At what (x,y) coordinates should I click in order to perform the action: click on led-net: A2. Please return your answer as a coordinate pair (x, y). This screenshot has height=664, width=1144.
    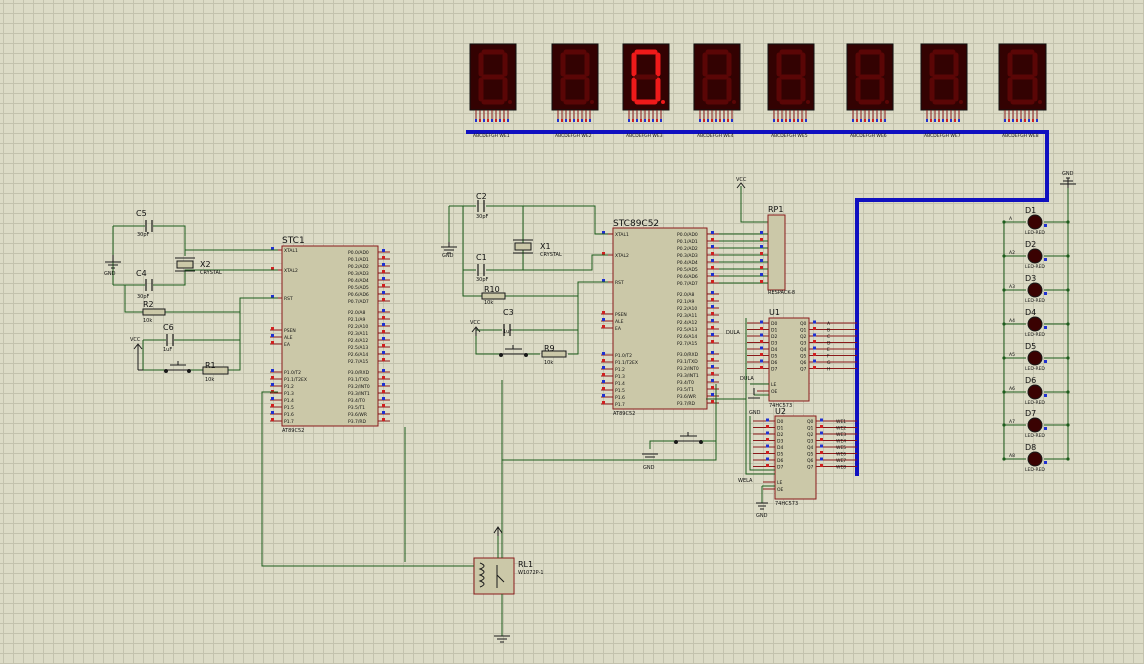
    Looking at the image, I should click on (1012, 253).